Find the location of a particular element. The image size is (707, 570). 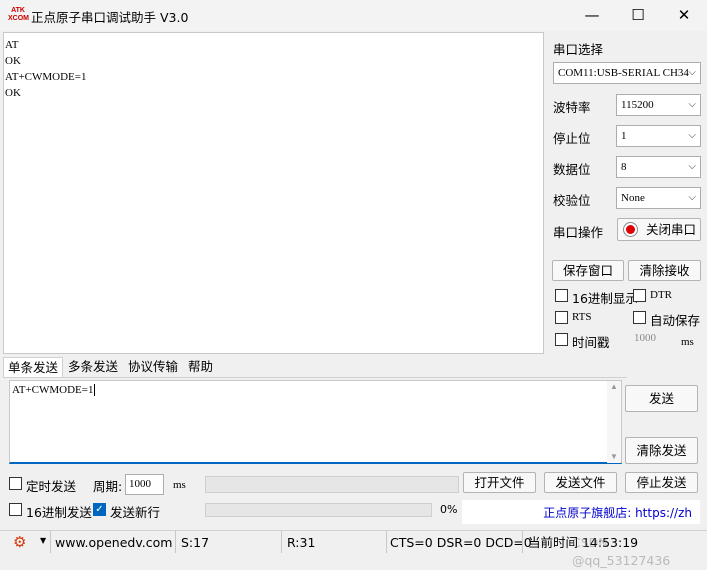

send-scrollbar: ▲ ▼ is located at coordinates (614, 422).